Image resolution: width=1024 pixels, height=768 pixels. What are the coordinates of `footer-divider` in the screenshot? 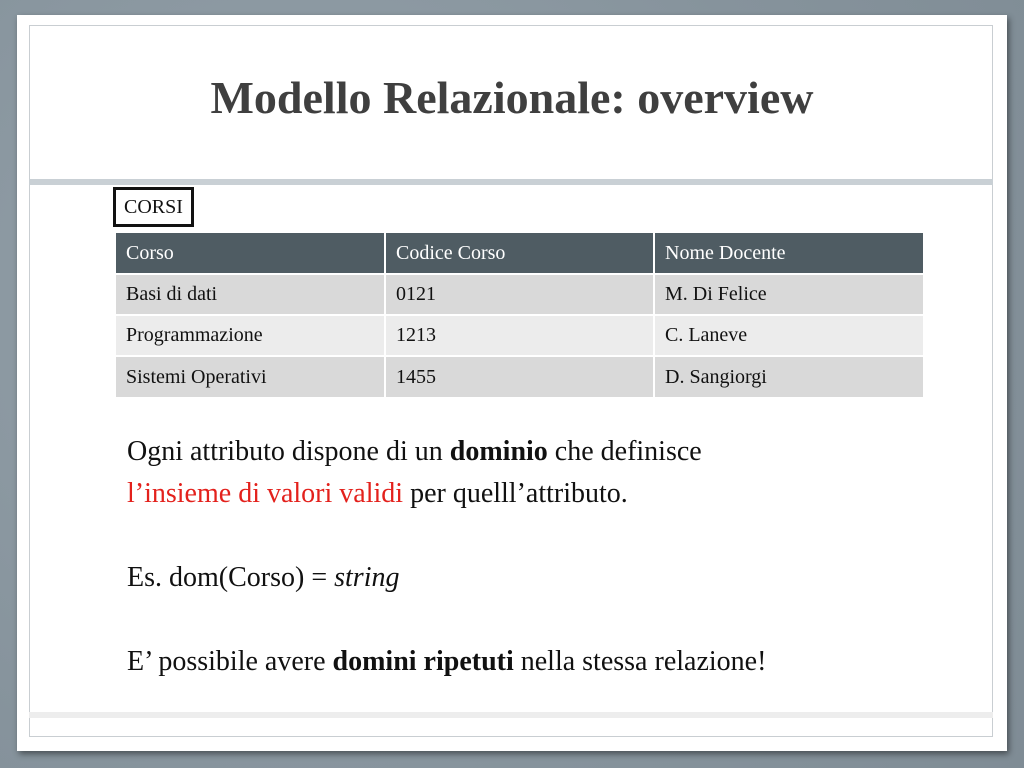 It's located at (511, 715).